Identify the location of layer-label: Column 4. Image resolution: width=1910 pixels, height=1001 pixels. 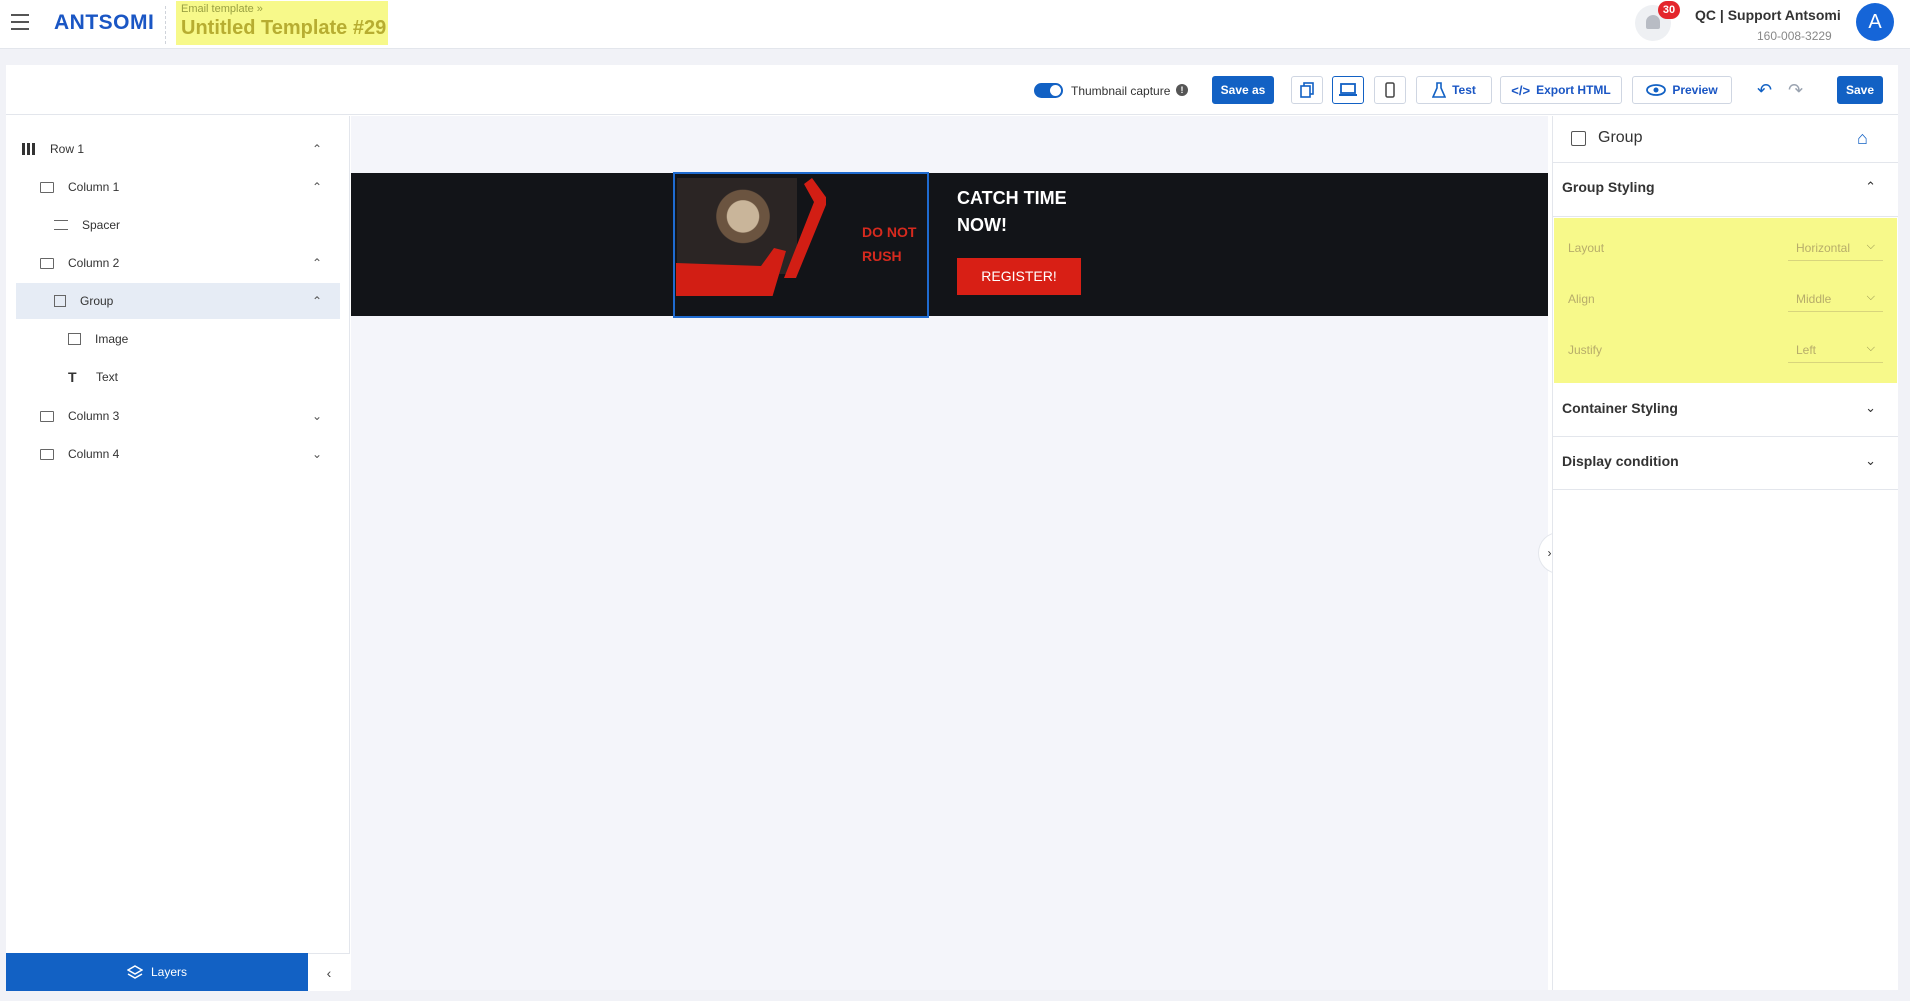
(94, 454).